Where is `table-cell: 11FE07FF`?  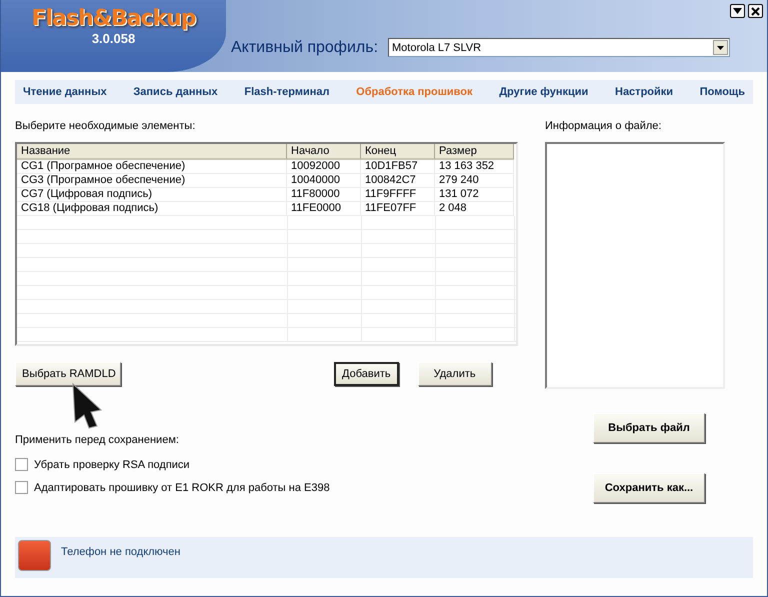 table-cell: 11FE07FF is located at coordinates (398, 209).